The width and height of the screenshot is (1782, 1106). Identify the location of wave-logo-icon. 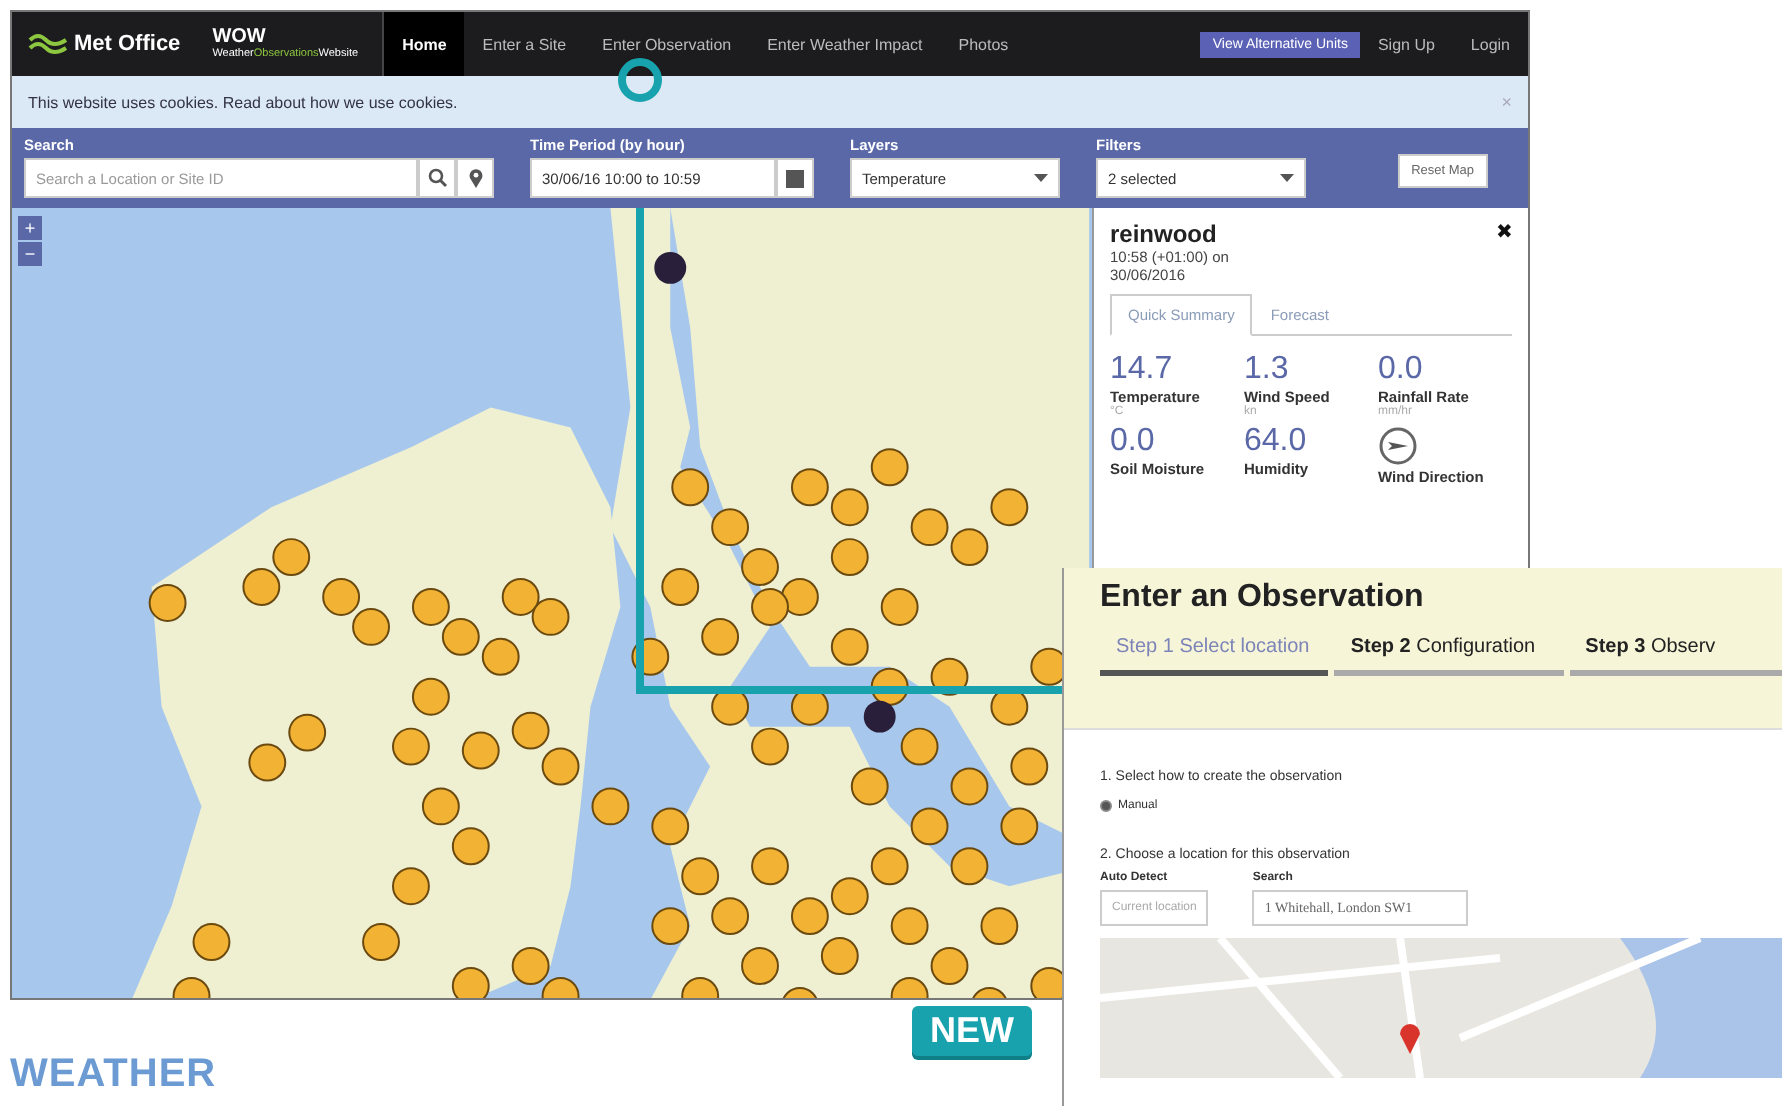
(48, 44).